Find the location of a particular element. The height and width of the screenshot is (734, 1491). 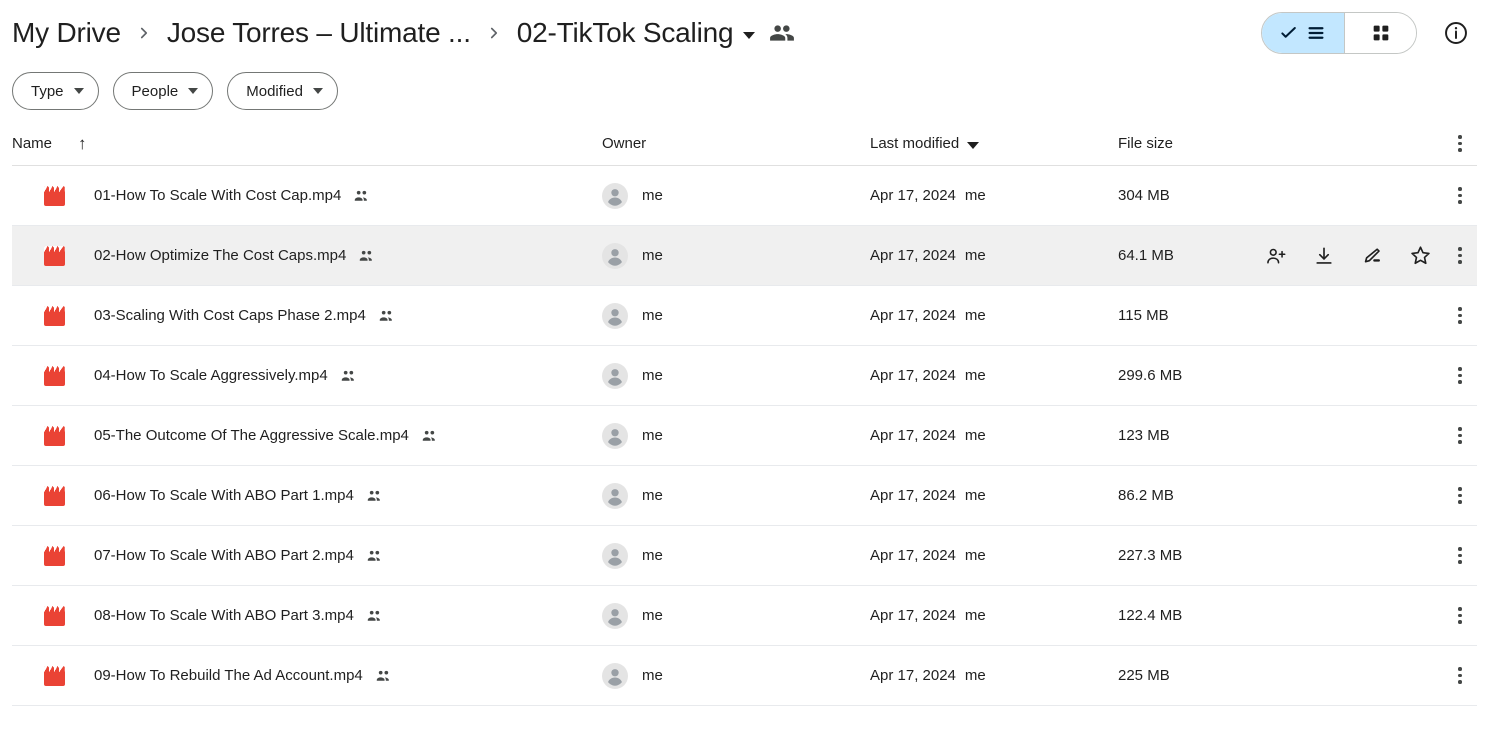

column-header-owner: Owner is located at coordinates (624, 143).